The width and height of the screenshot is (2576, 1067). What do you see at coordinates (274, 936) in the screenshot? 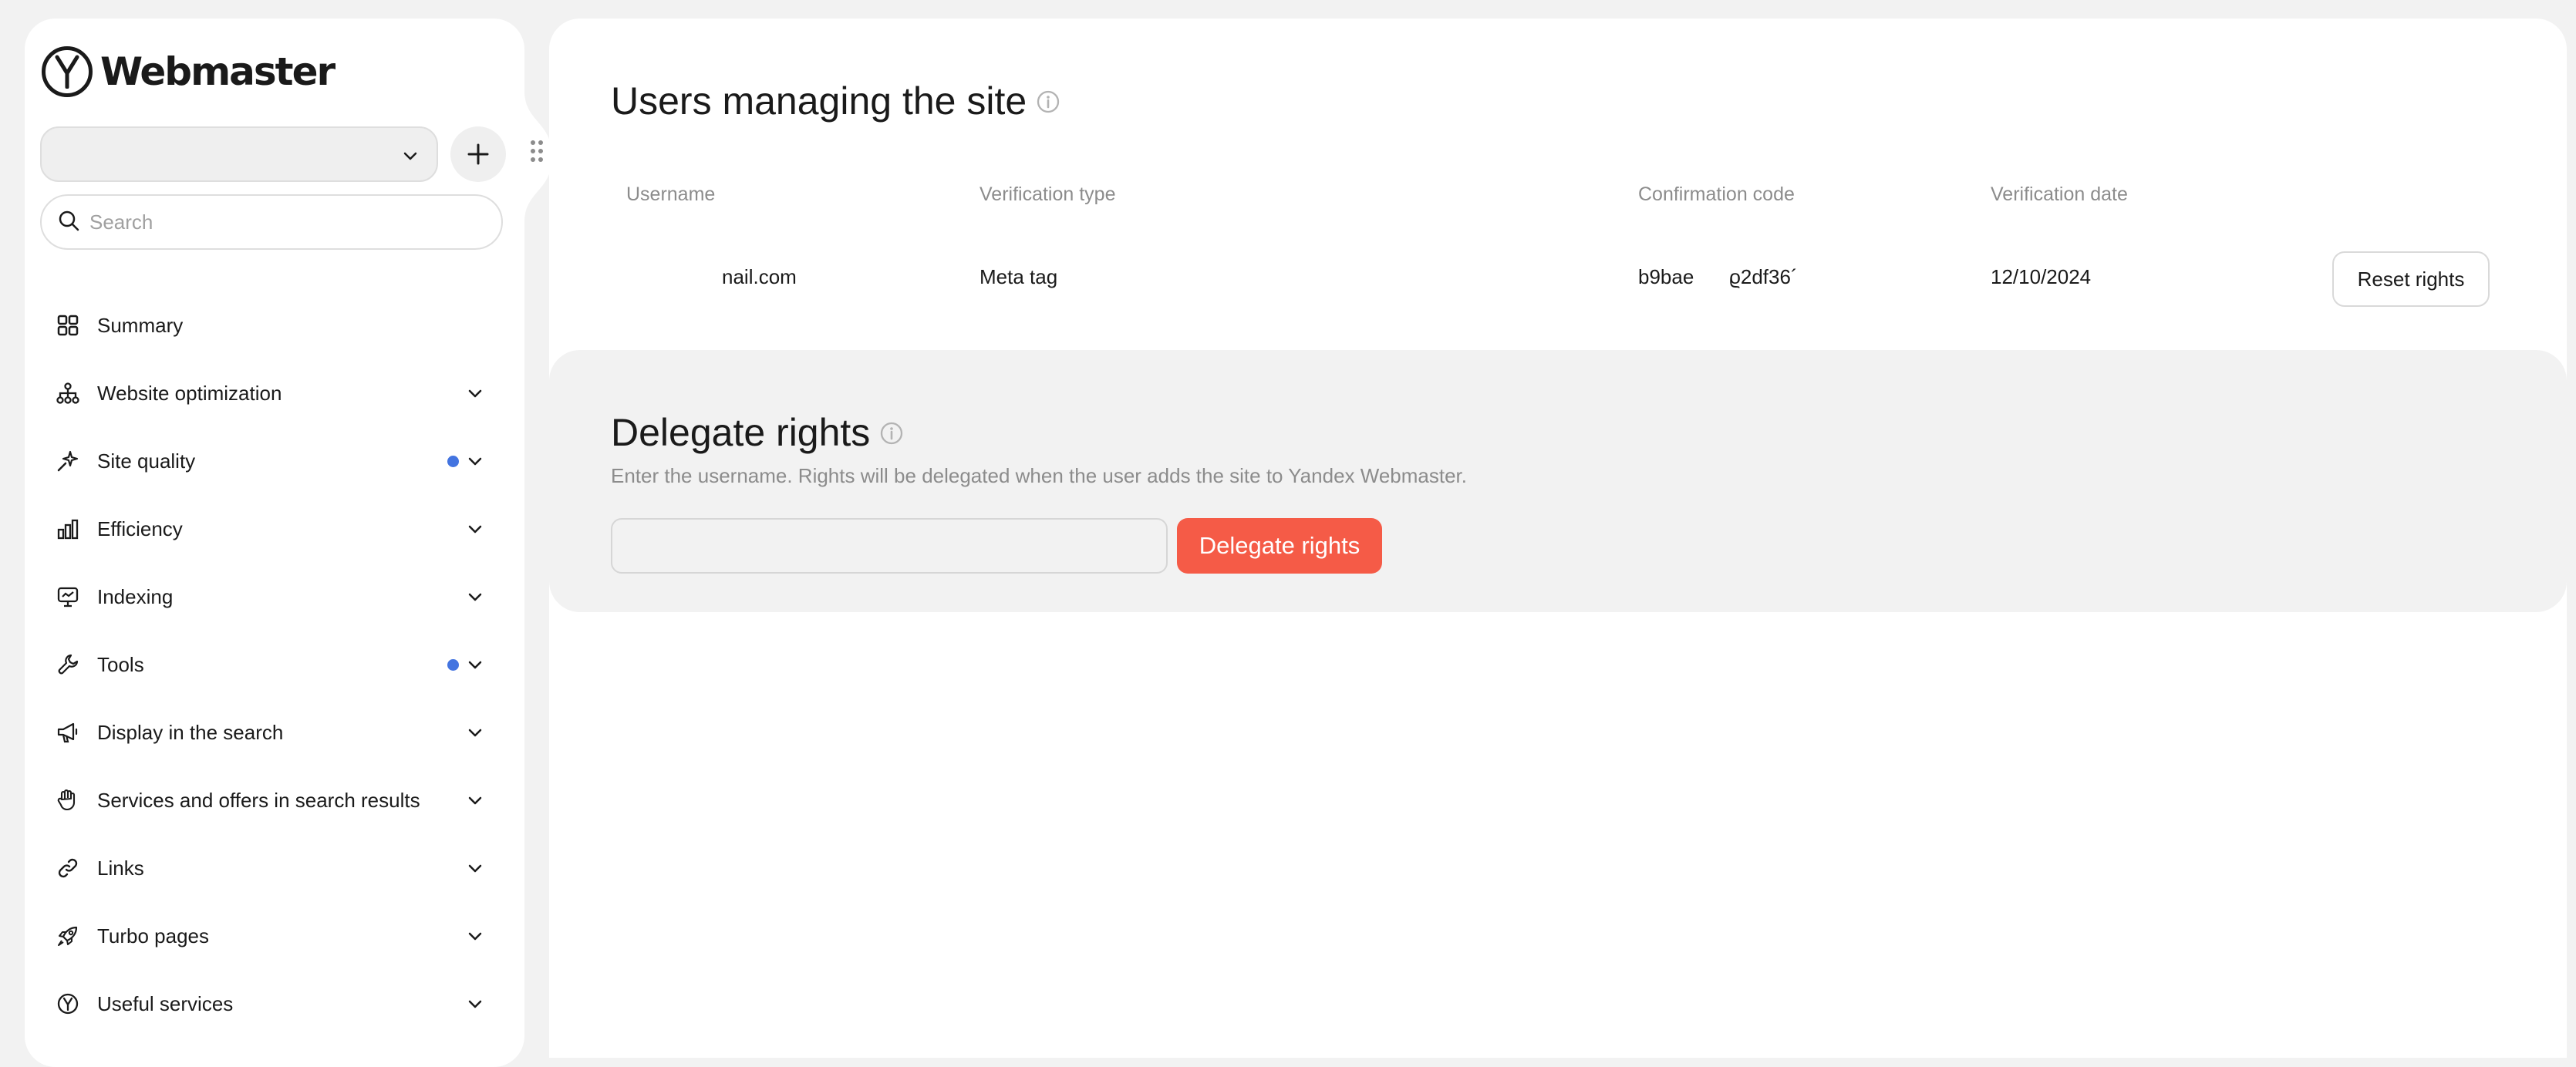
I see `sidebar-item-turbo-pages: Turbo pages` at bounding box center [274, 936].